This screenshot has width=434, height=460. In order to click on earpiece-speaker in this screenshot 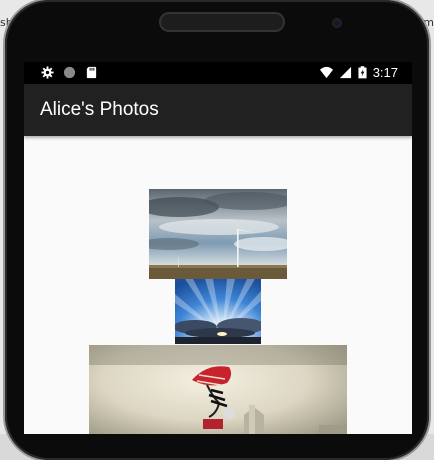, I will do `click(222, 22)`.